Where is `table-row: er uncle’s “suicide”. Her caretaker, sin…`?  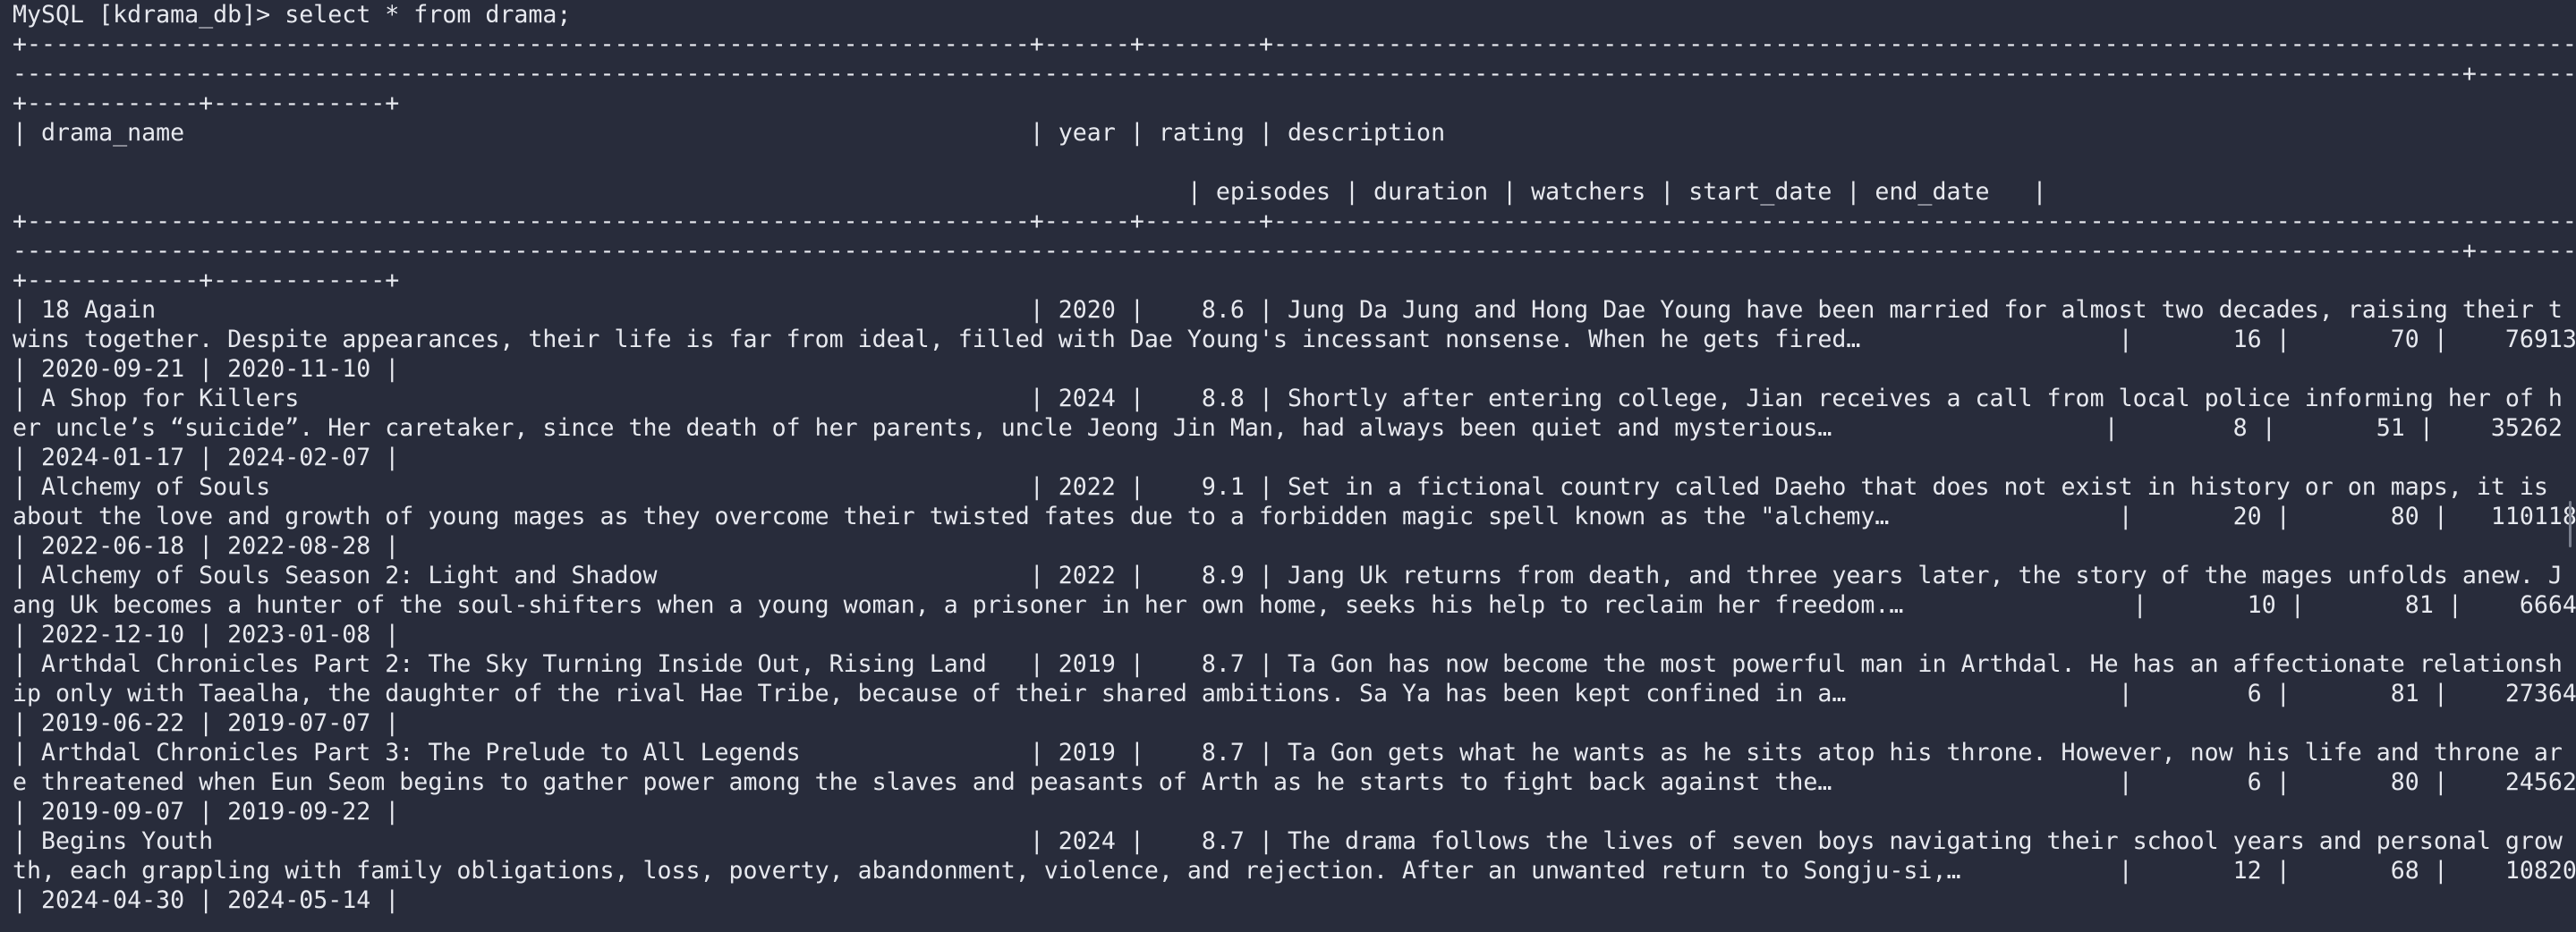
table-row: er uncle’s “suicide”. Her caretaker, sin… is located at coordinates (1288, 428).